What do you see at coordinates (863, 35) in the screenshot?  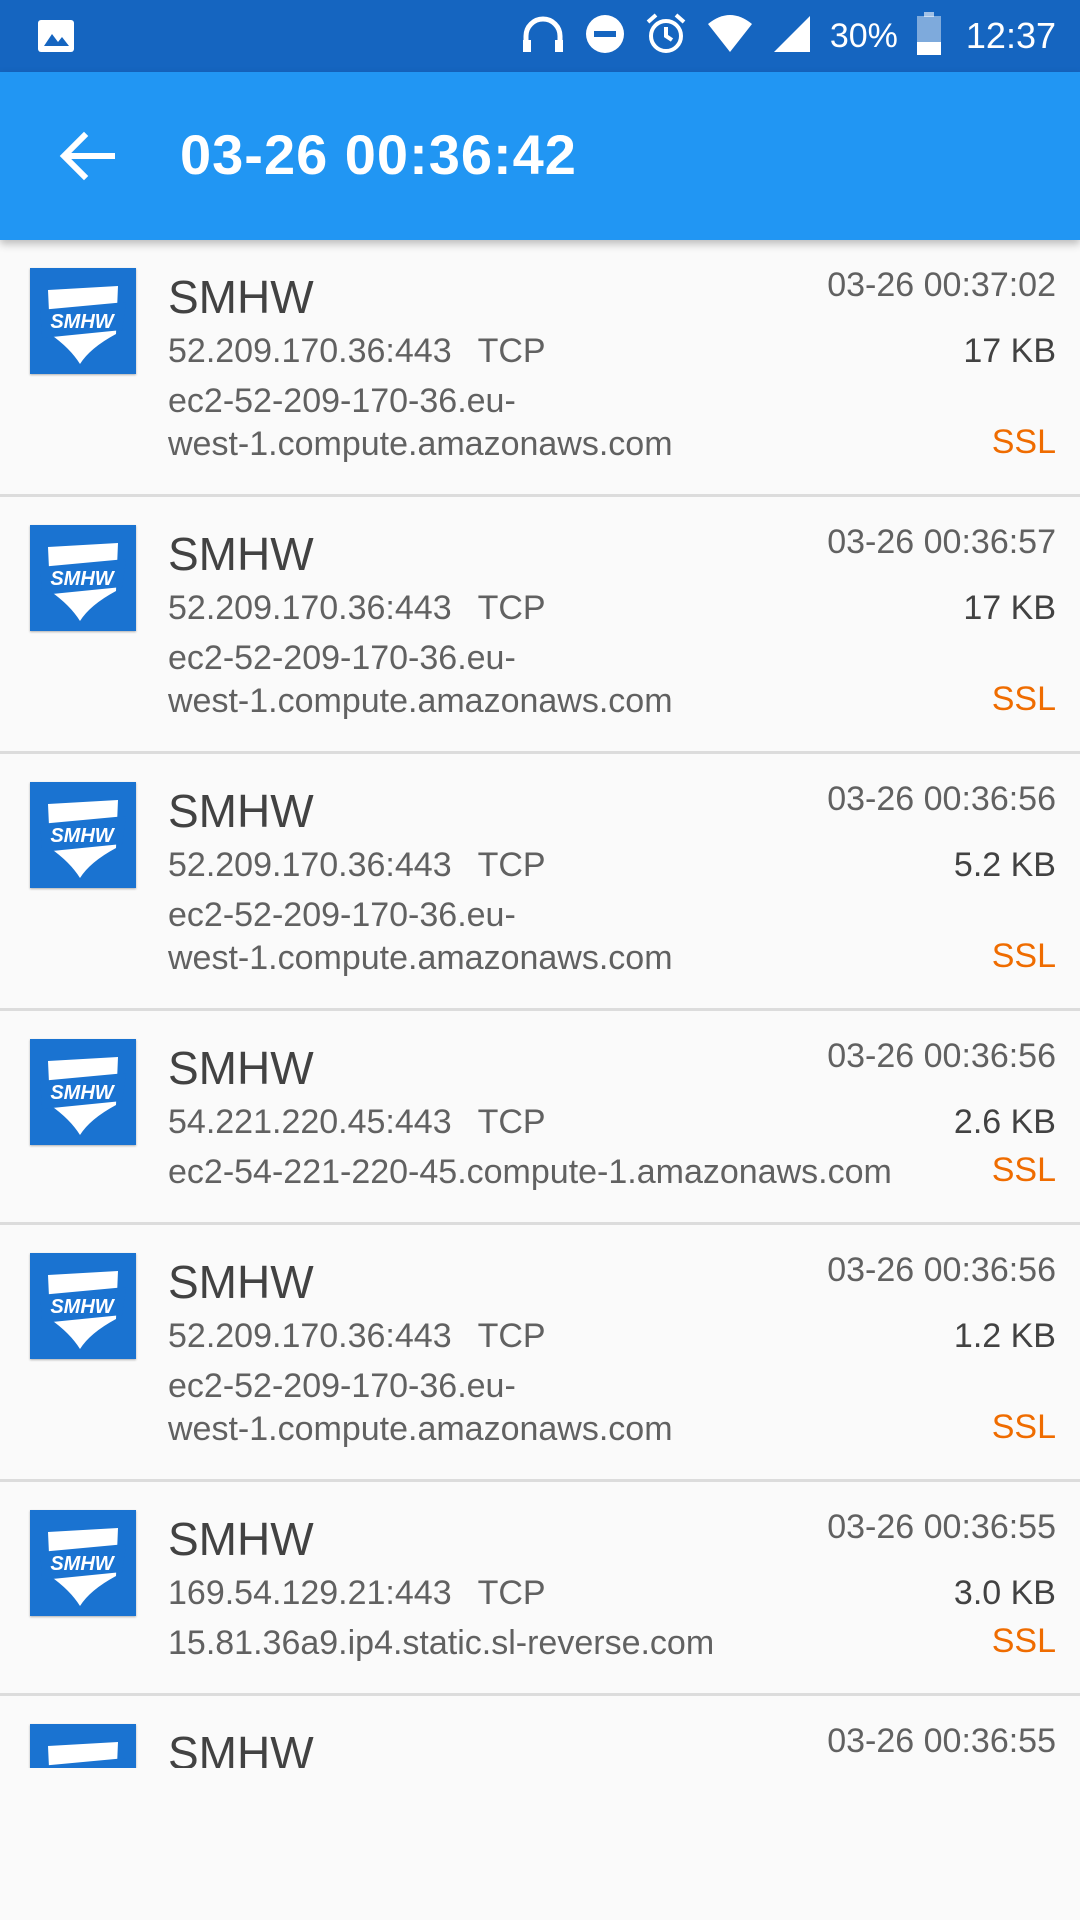 I see `battery-percent: 30%` at bounding box center [863, 35].